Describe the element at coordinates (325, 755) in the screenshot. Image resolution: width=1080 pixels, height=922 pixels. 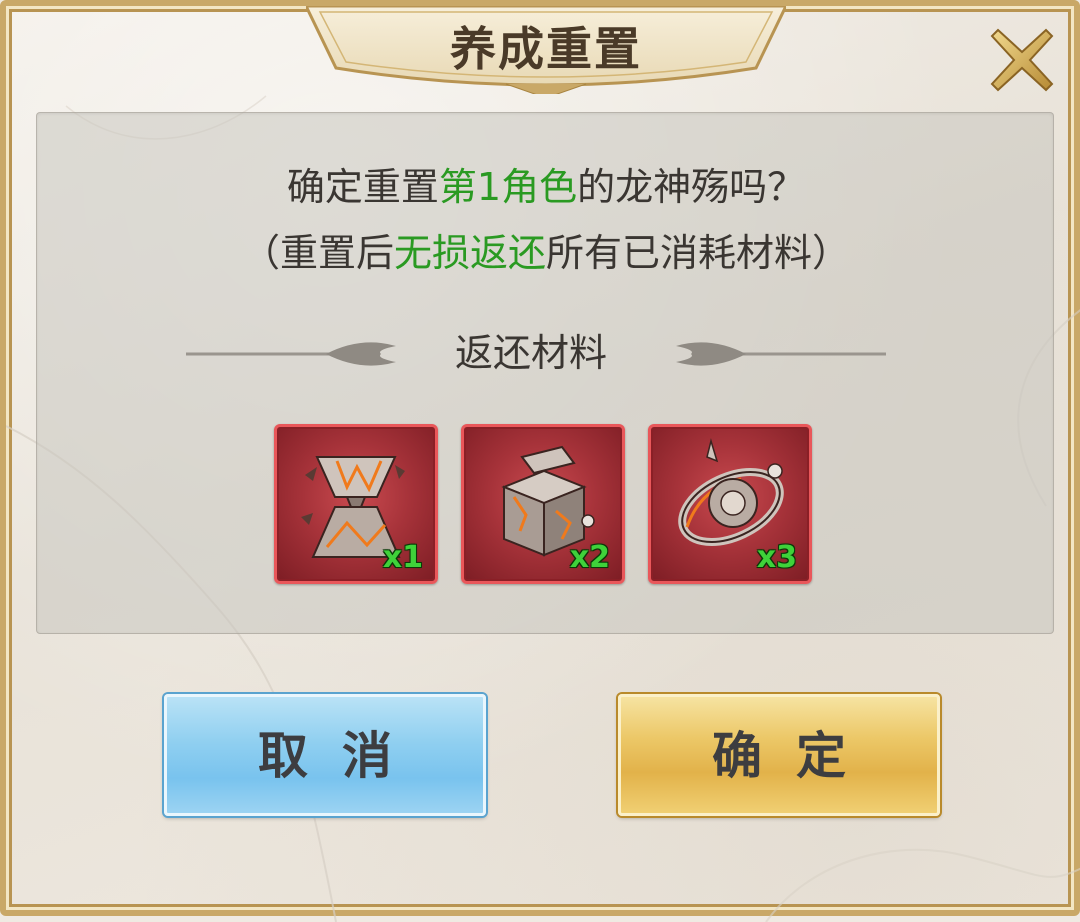
I see `cancel-button: 取消` at that location.